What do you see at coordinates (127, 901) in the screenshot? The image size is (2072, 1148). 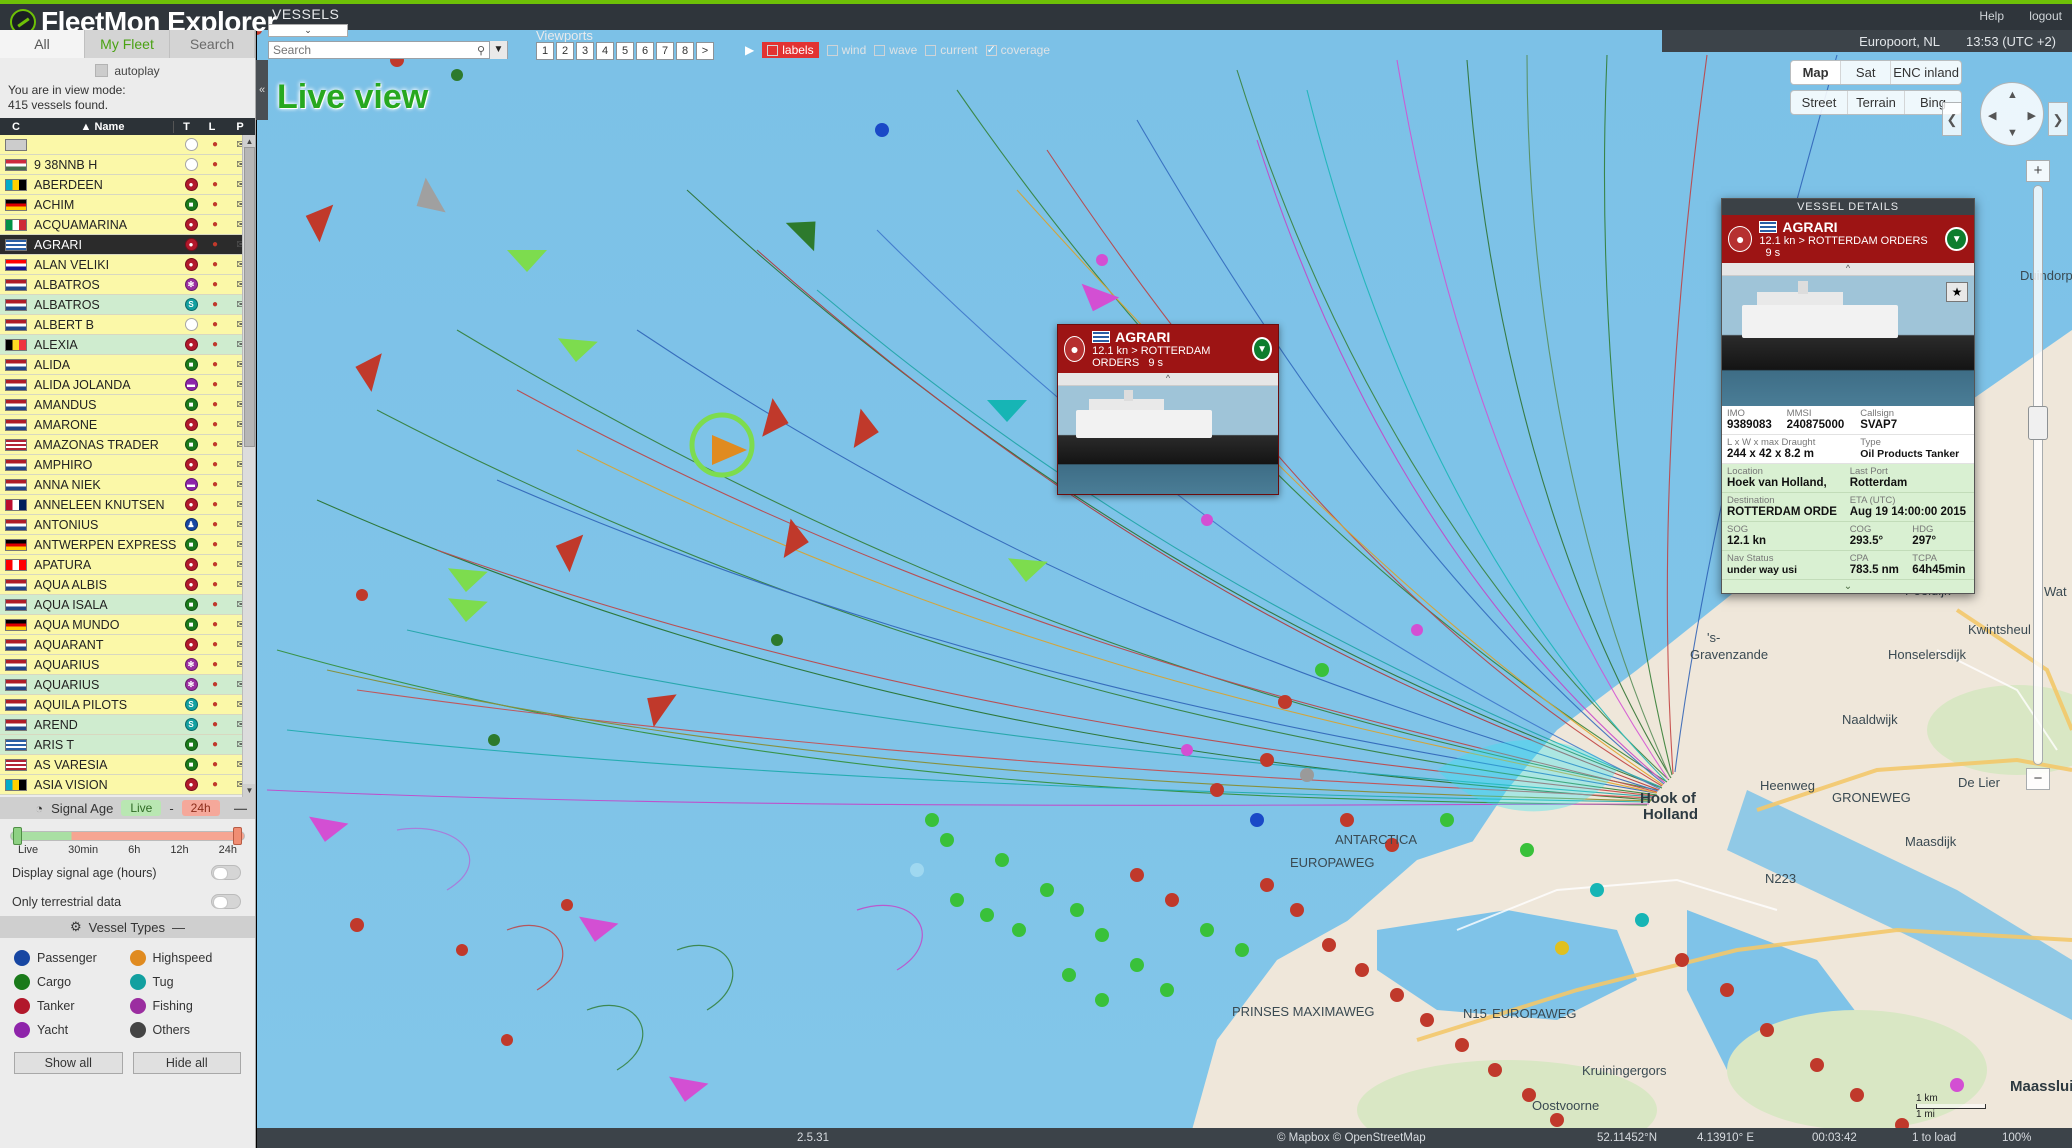 I see `toggle-only-terrestrial: Only terrestrial data` at bounding box center [127, 901].